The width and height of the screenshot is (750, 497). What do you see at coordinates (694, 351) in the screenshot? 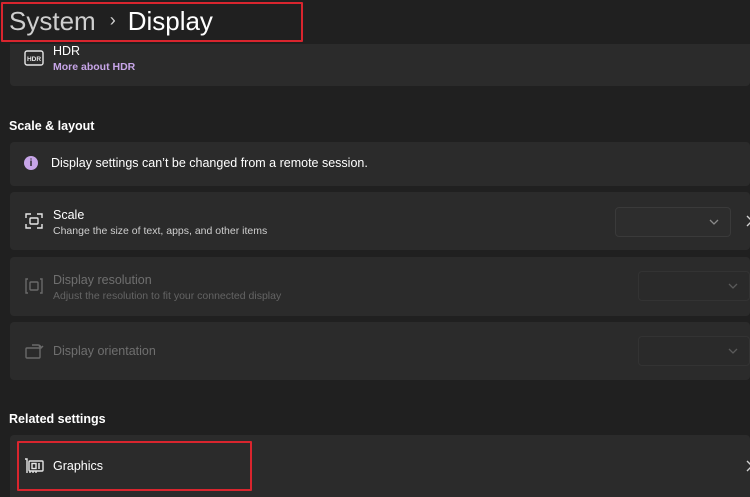
I see `display-orientation-dropdown` at bounding box center [694, 351].